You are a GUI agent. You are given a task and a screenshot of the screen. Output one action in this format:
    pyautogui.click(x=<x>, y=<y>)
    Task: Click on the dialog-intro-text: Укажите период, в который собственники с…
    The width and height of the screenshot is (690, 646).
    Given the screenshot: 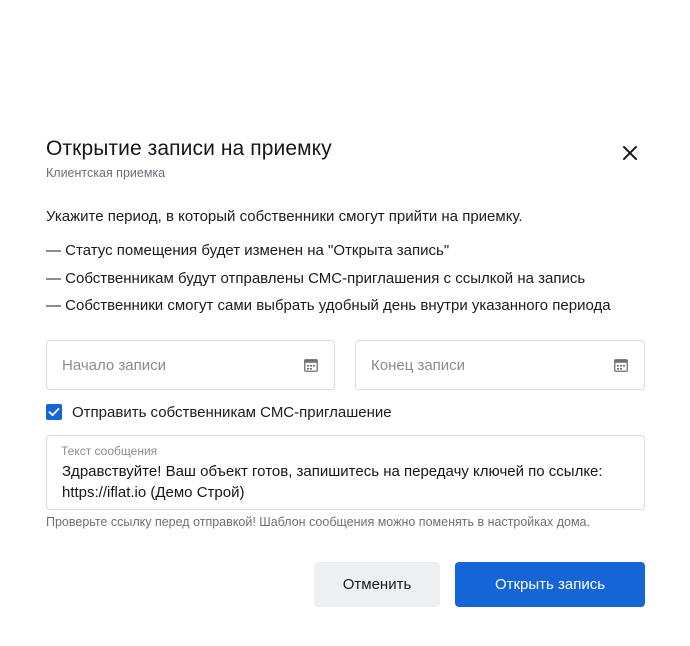 What is the action you would take?
    pyautogui.click(x=284, y=216)
    